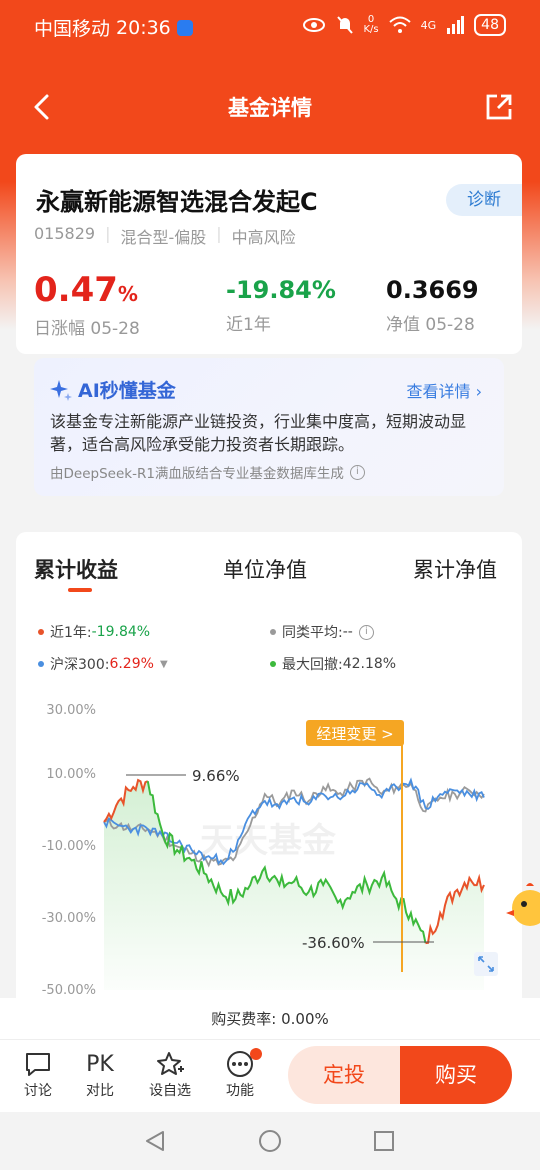 This screenshot has height=1170, width=540. I want to click on discuss-button: 讨论, so click(38, 1074).